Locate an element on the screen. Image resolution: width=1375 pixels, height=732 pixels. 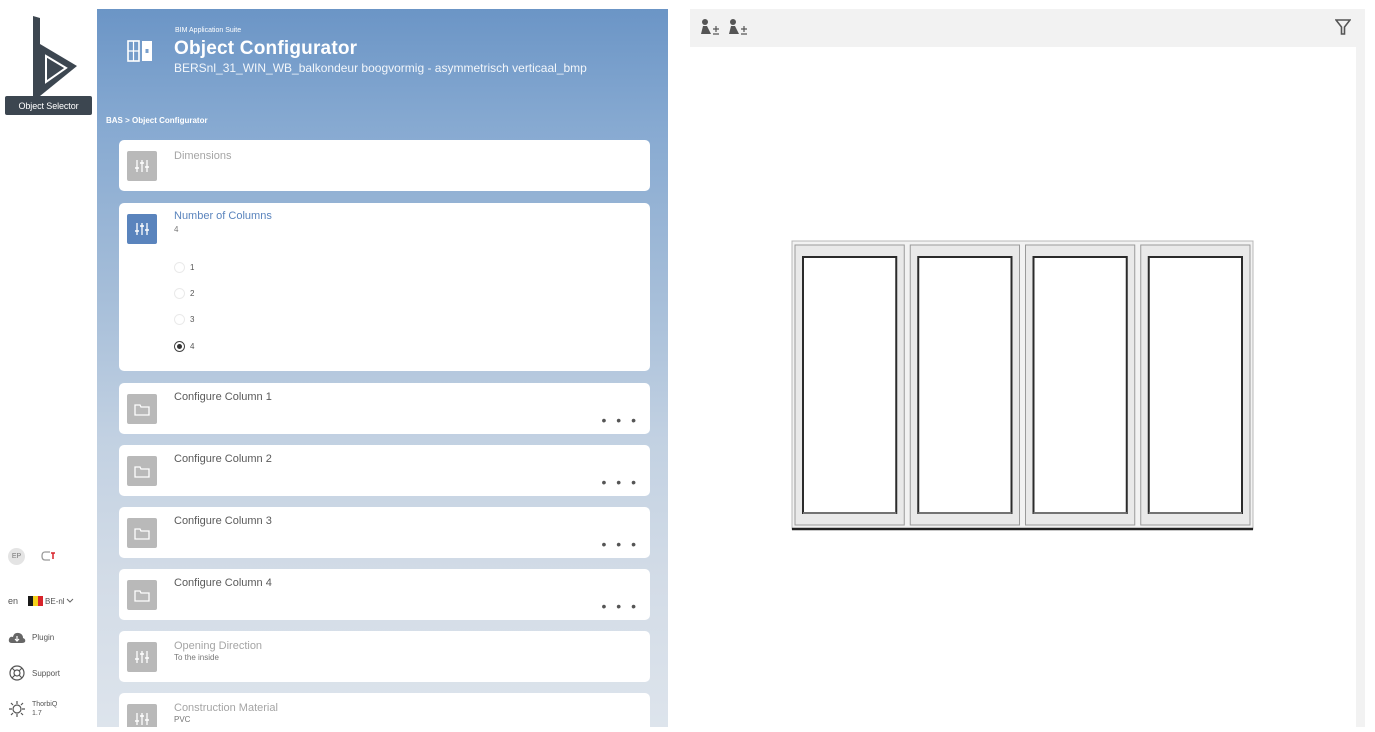
column-option-3: 3 is located at coordinates (184, 319).